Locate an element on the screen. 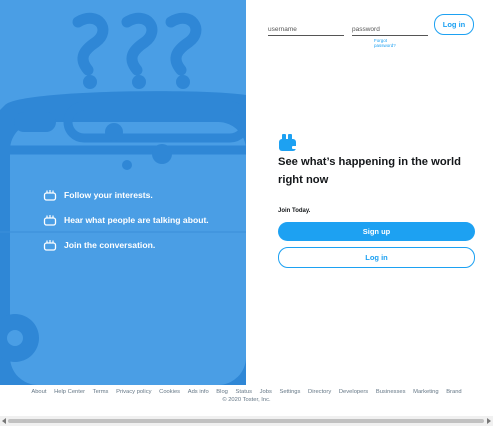 This screenshot has width=493, height=426. username-input is located at coordinates (306, 27).